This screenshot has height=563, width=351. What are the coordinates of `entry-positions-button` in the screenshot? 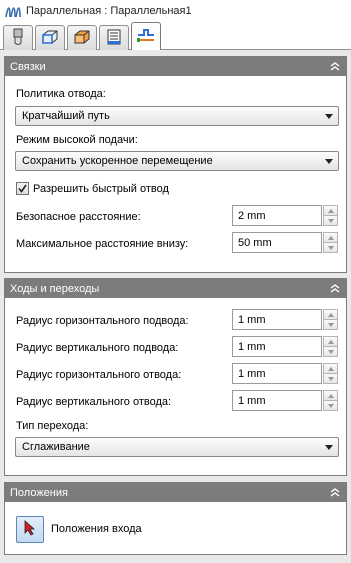 It's located at (30, 529).